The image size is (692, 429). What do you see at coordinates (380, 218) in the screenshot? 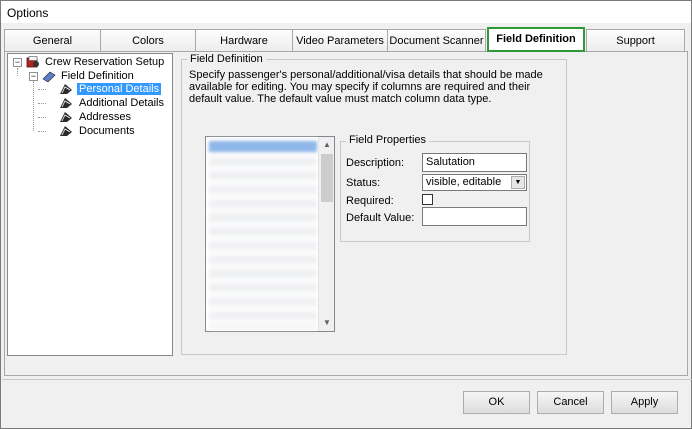
I see `default-value-label: Default Value:` at bounding box center [380, 218].